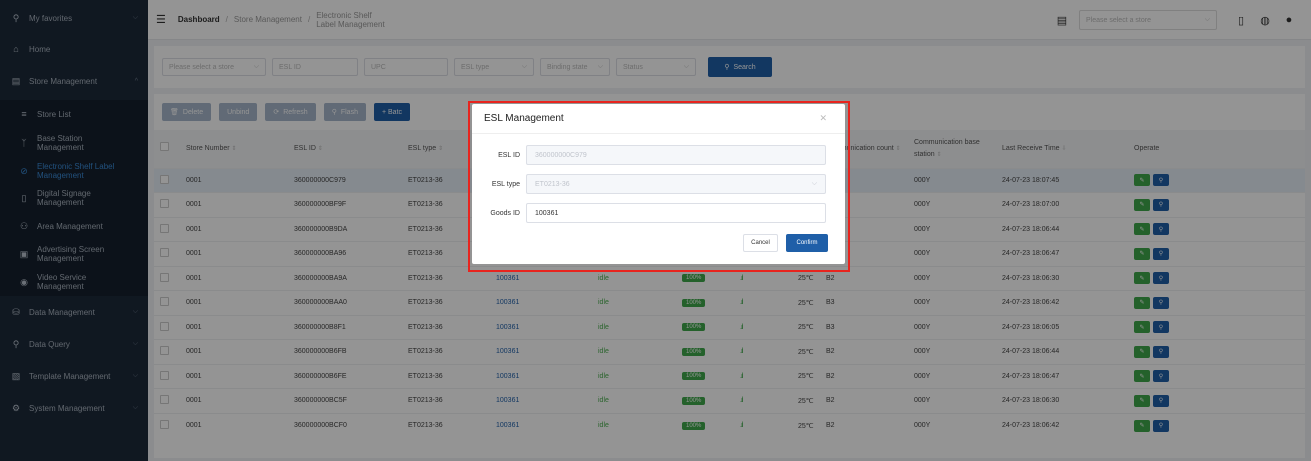 The height and width of the screenshot is (461, 1311). I want to click on dialog-actions: Cancel Confirm, so click(785, 243).